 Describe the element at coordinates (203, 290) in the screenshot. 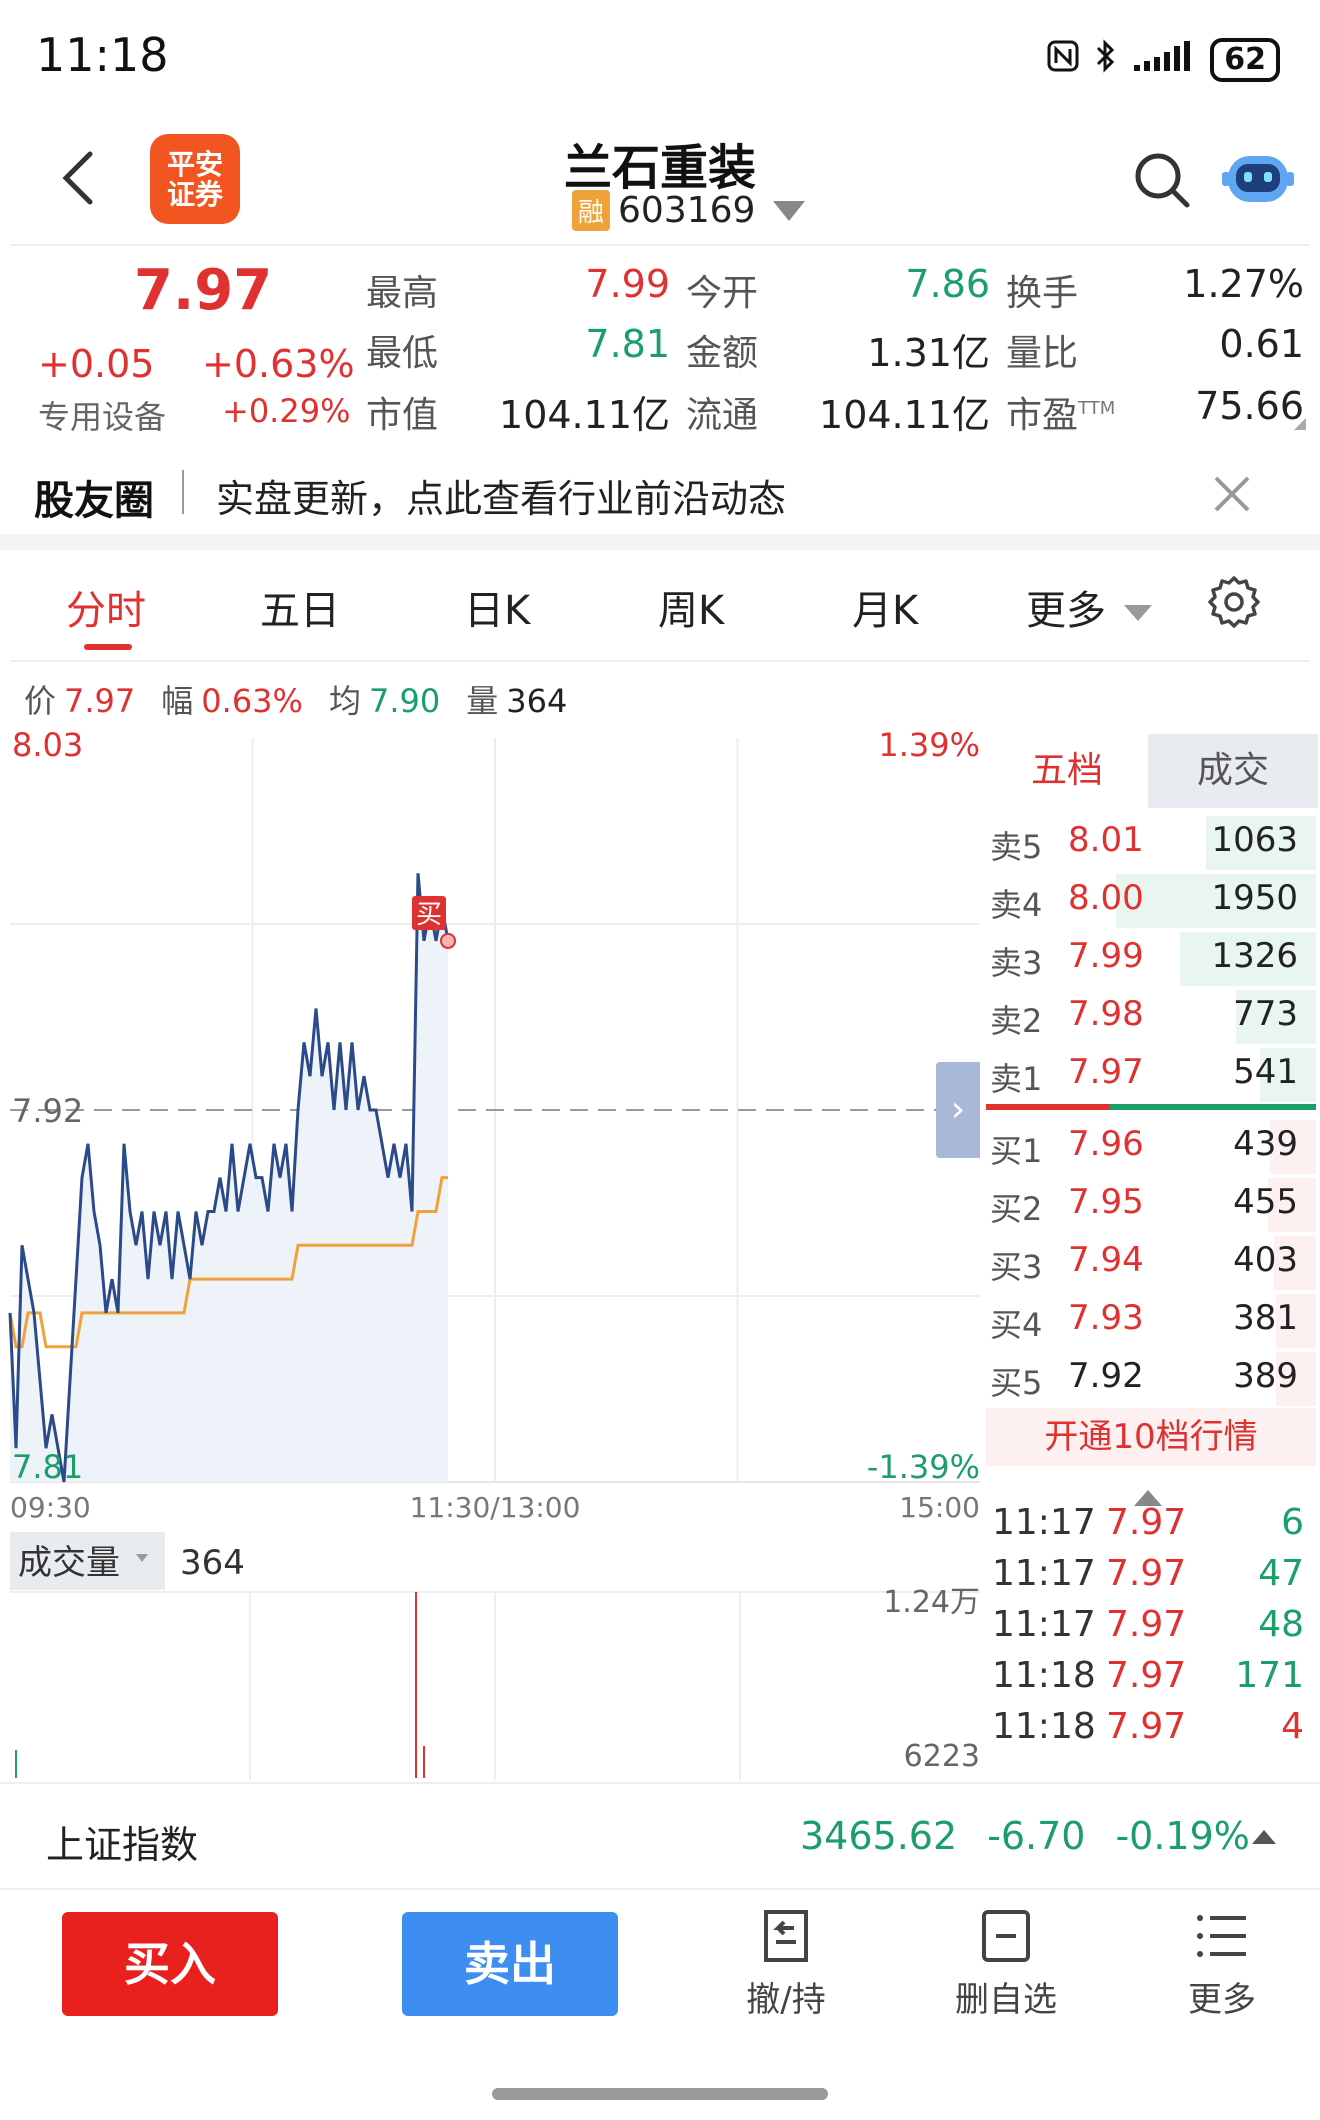

I see `current-price: 7.97` at that location.